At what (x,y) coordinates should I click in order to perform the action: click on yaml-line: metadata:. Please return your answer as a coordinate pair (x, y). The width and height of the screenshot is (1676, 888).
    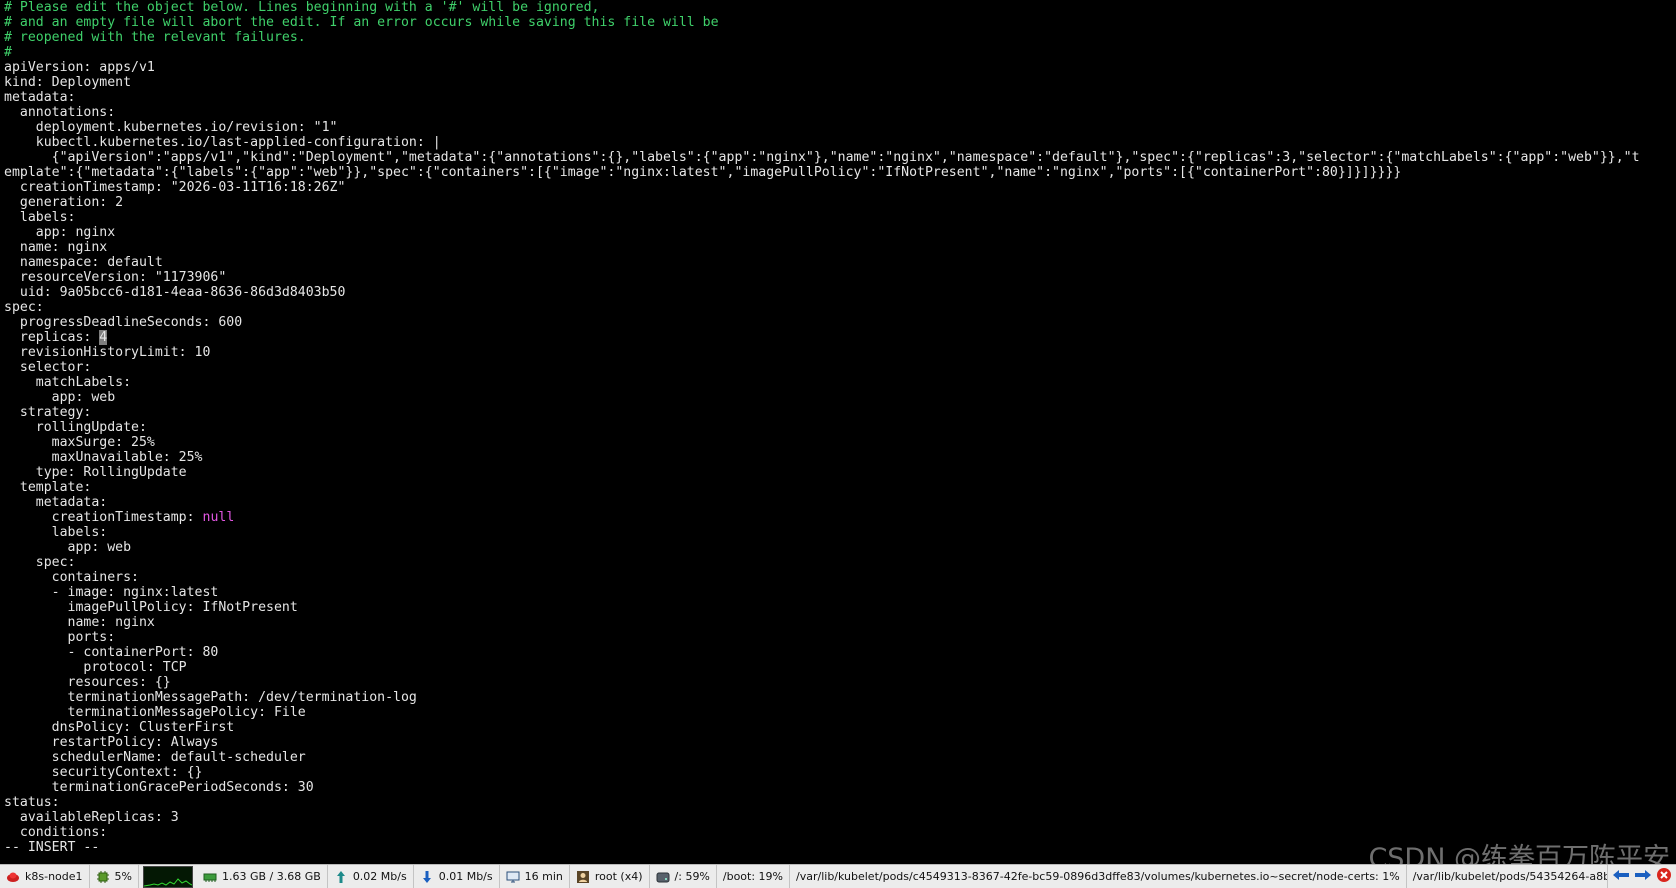
    Looking at the image, I should click on (838, 97).